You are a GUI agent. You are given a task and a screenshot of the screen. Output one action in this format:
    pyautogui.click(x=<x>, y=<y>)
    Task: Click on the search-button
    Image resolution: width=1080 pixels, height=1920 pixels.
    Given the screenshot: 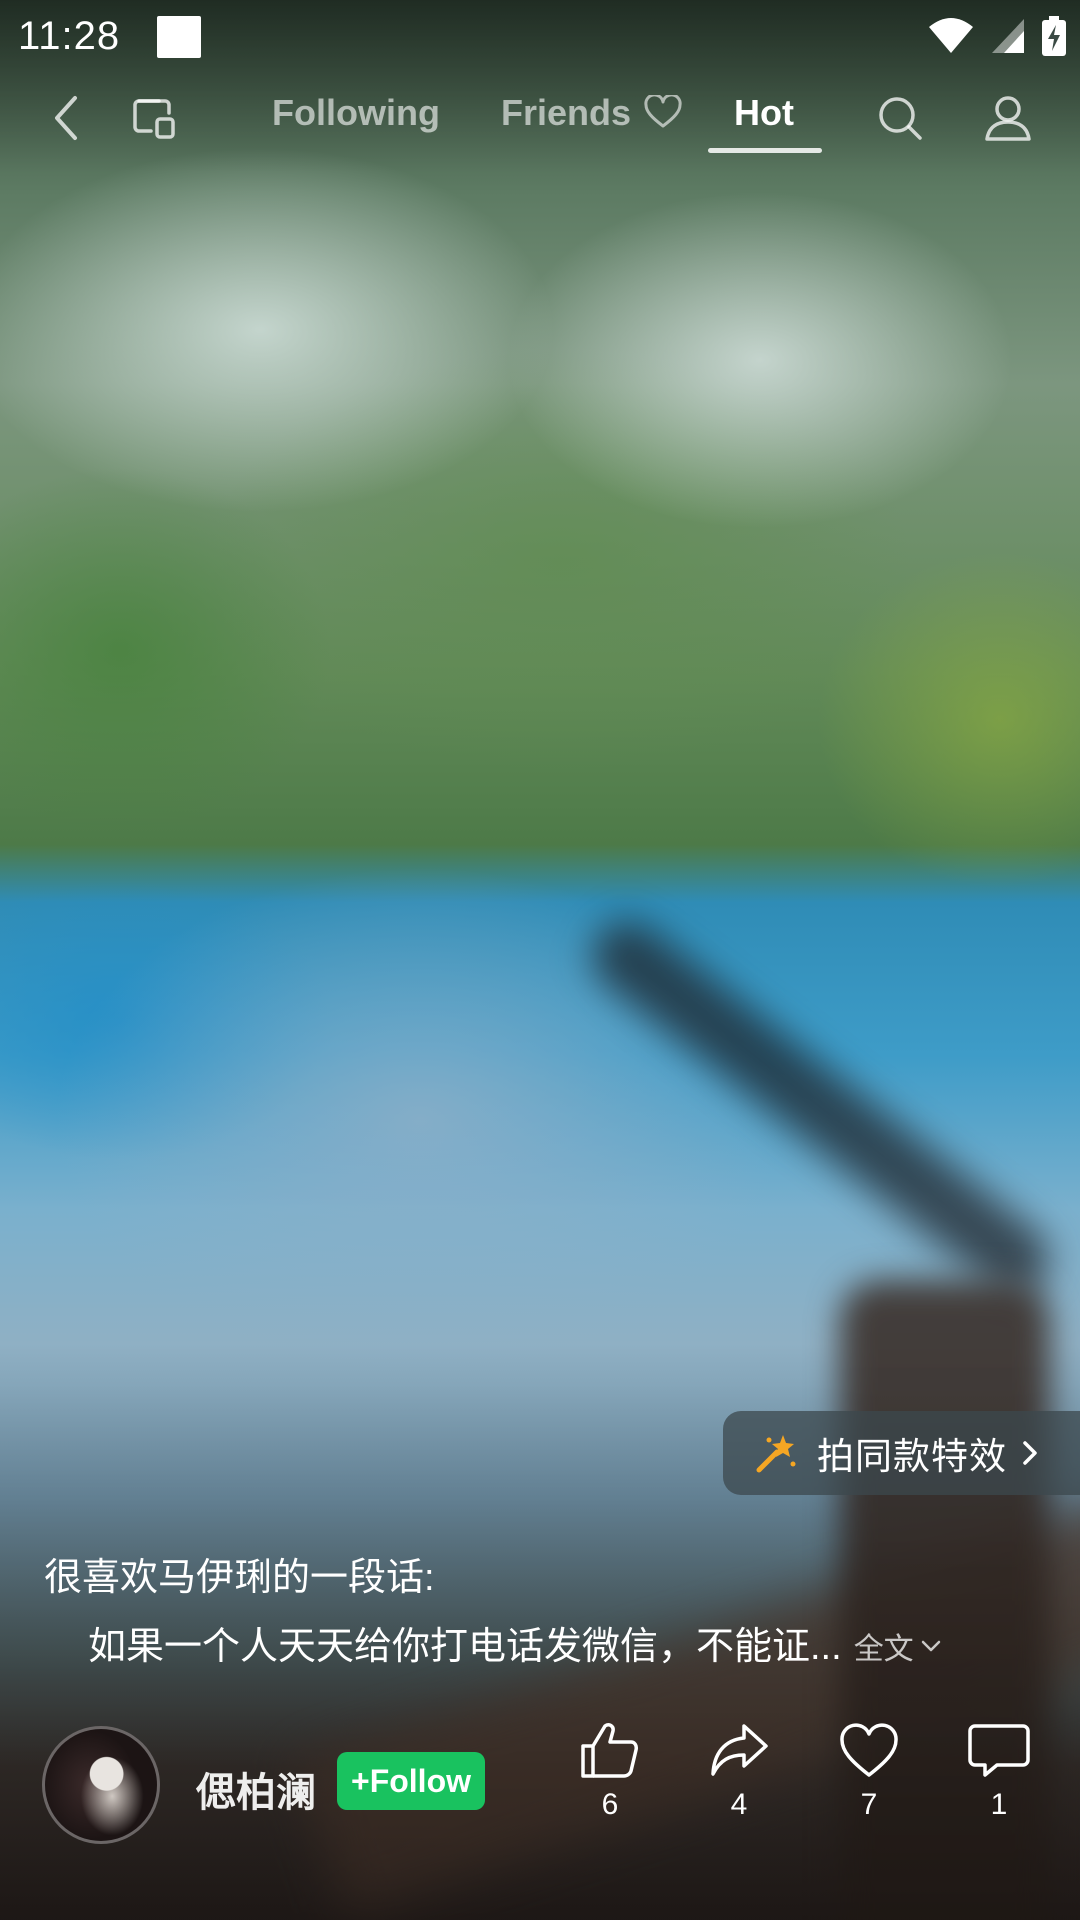 What is the action you would take?
    pyautogui.click(x=900, y=118)
    